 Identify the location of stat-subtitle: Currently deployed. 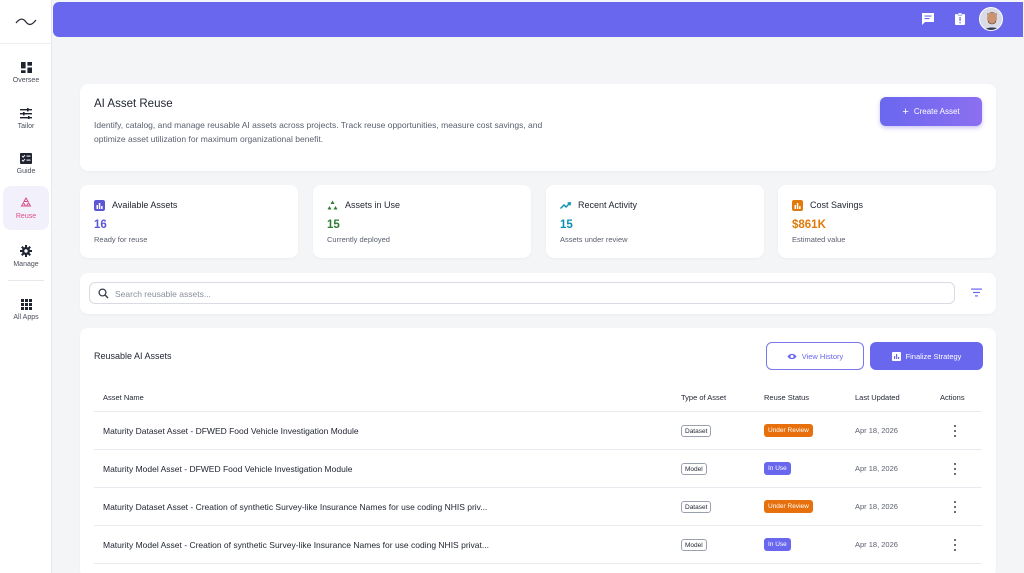
(358, 239).